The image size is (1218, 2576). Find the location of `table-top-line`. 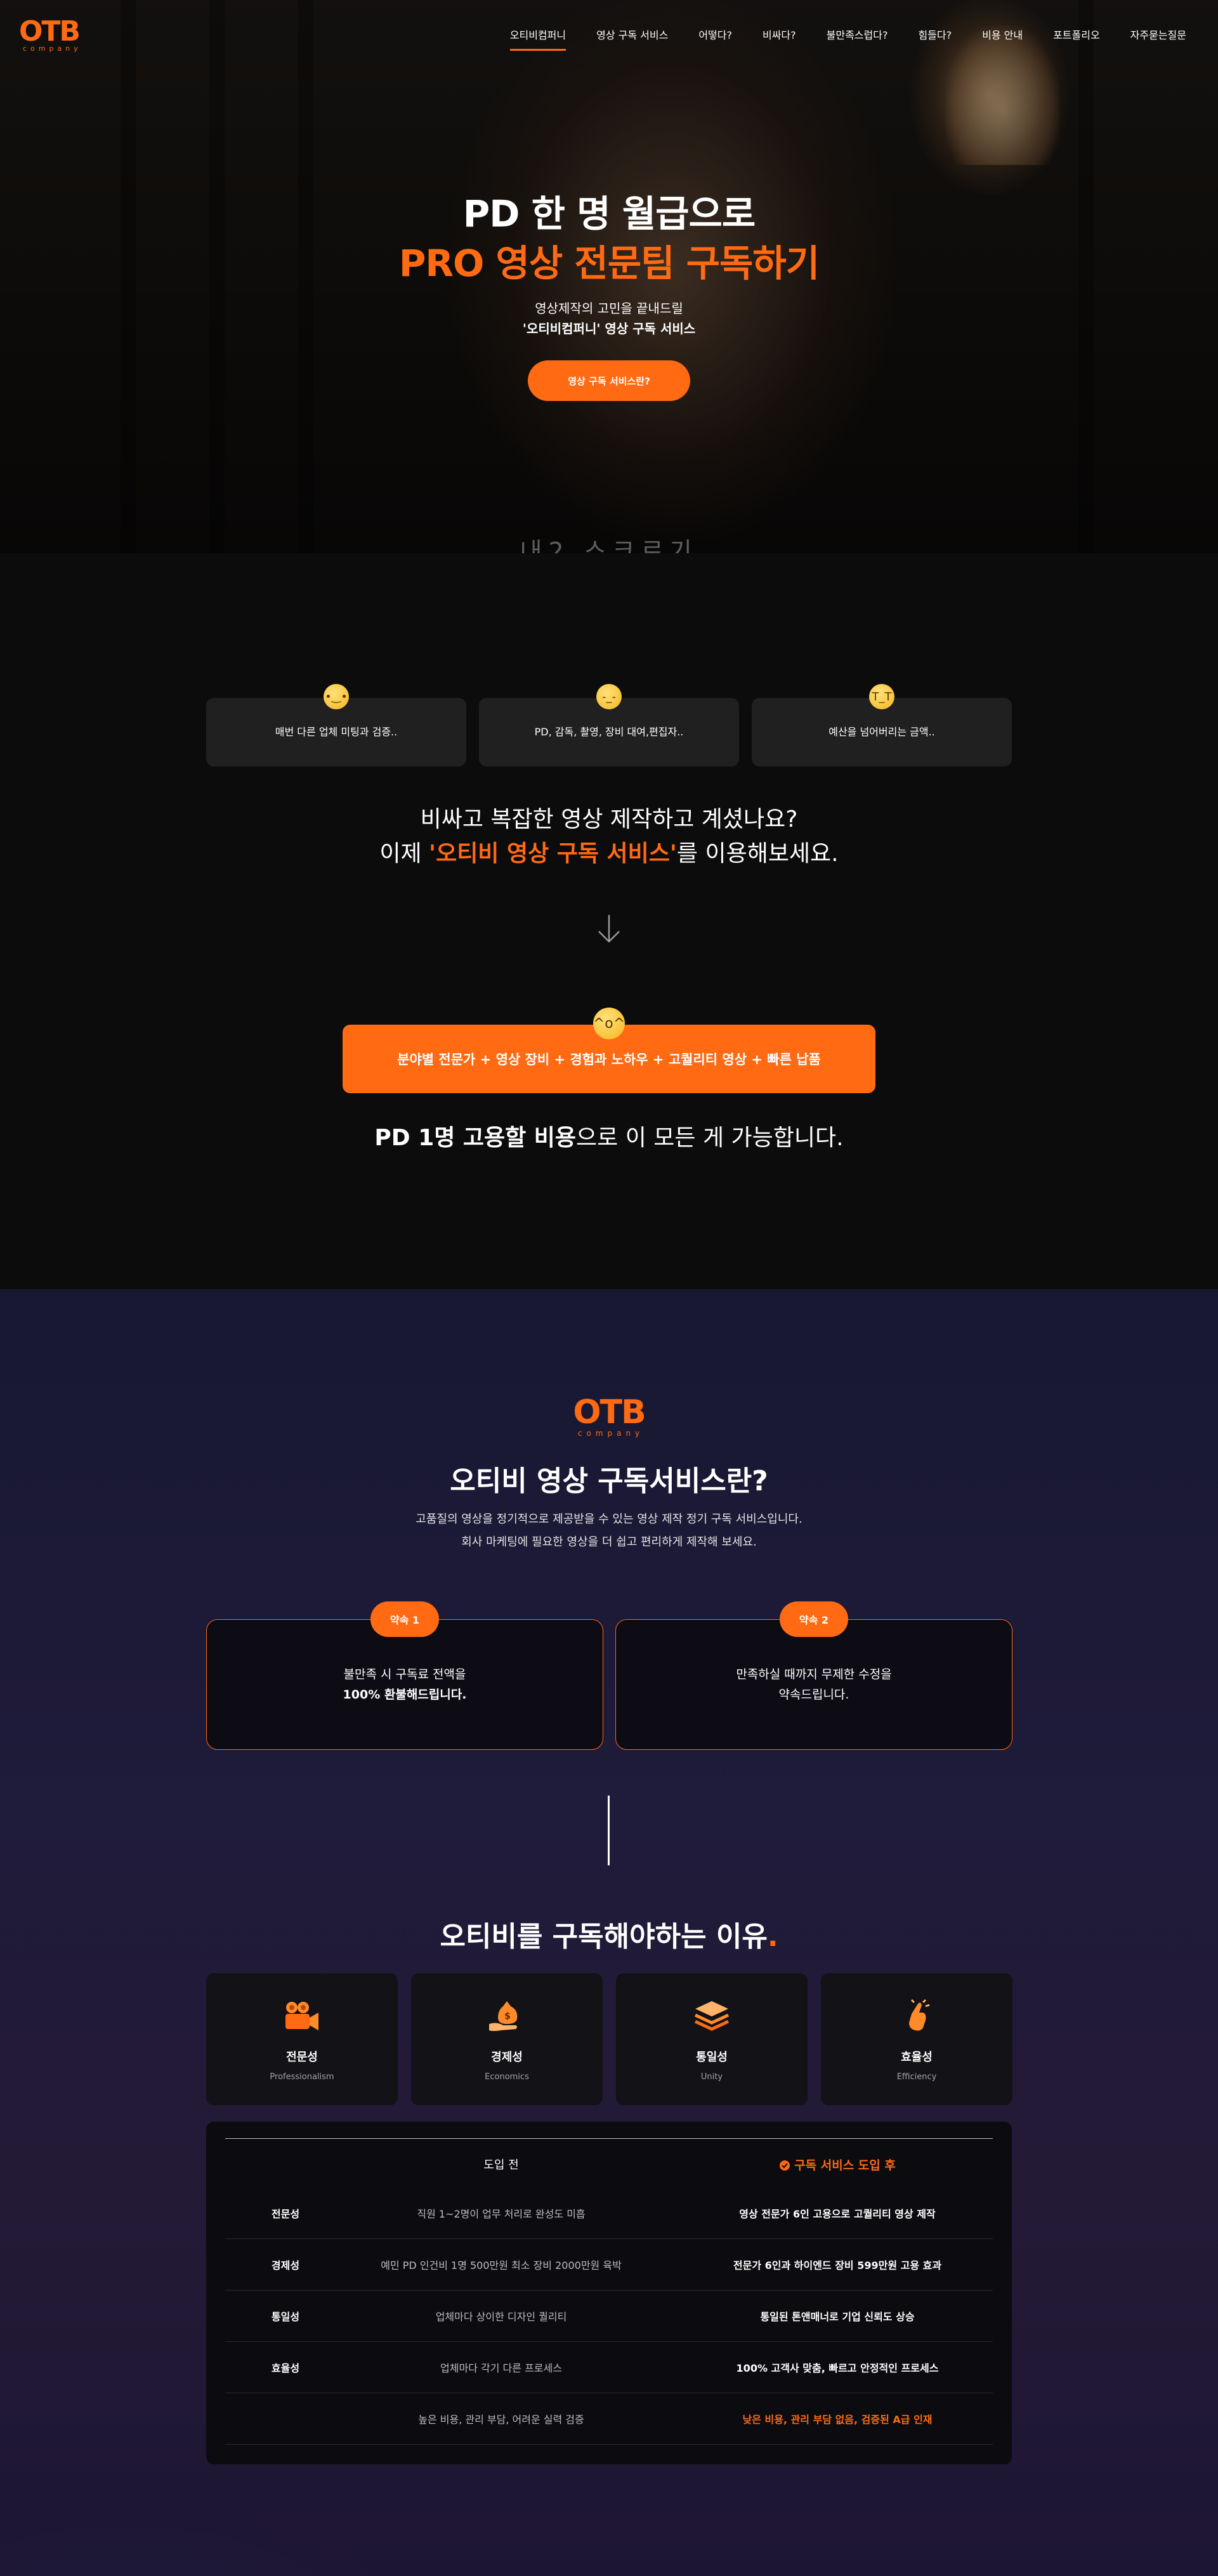

table-top-line is located at coordinates (609, 2138).